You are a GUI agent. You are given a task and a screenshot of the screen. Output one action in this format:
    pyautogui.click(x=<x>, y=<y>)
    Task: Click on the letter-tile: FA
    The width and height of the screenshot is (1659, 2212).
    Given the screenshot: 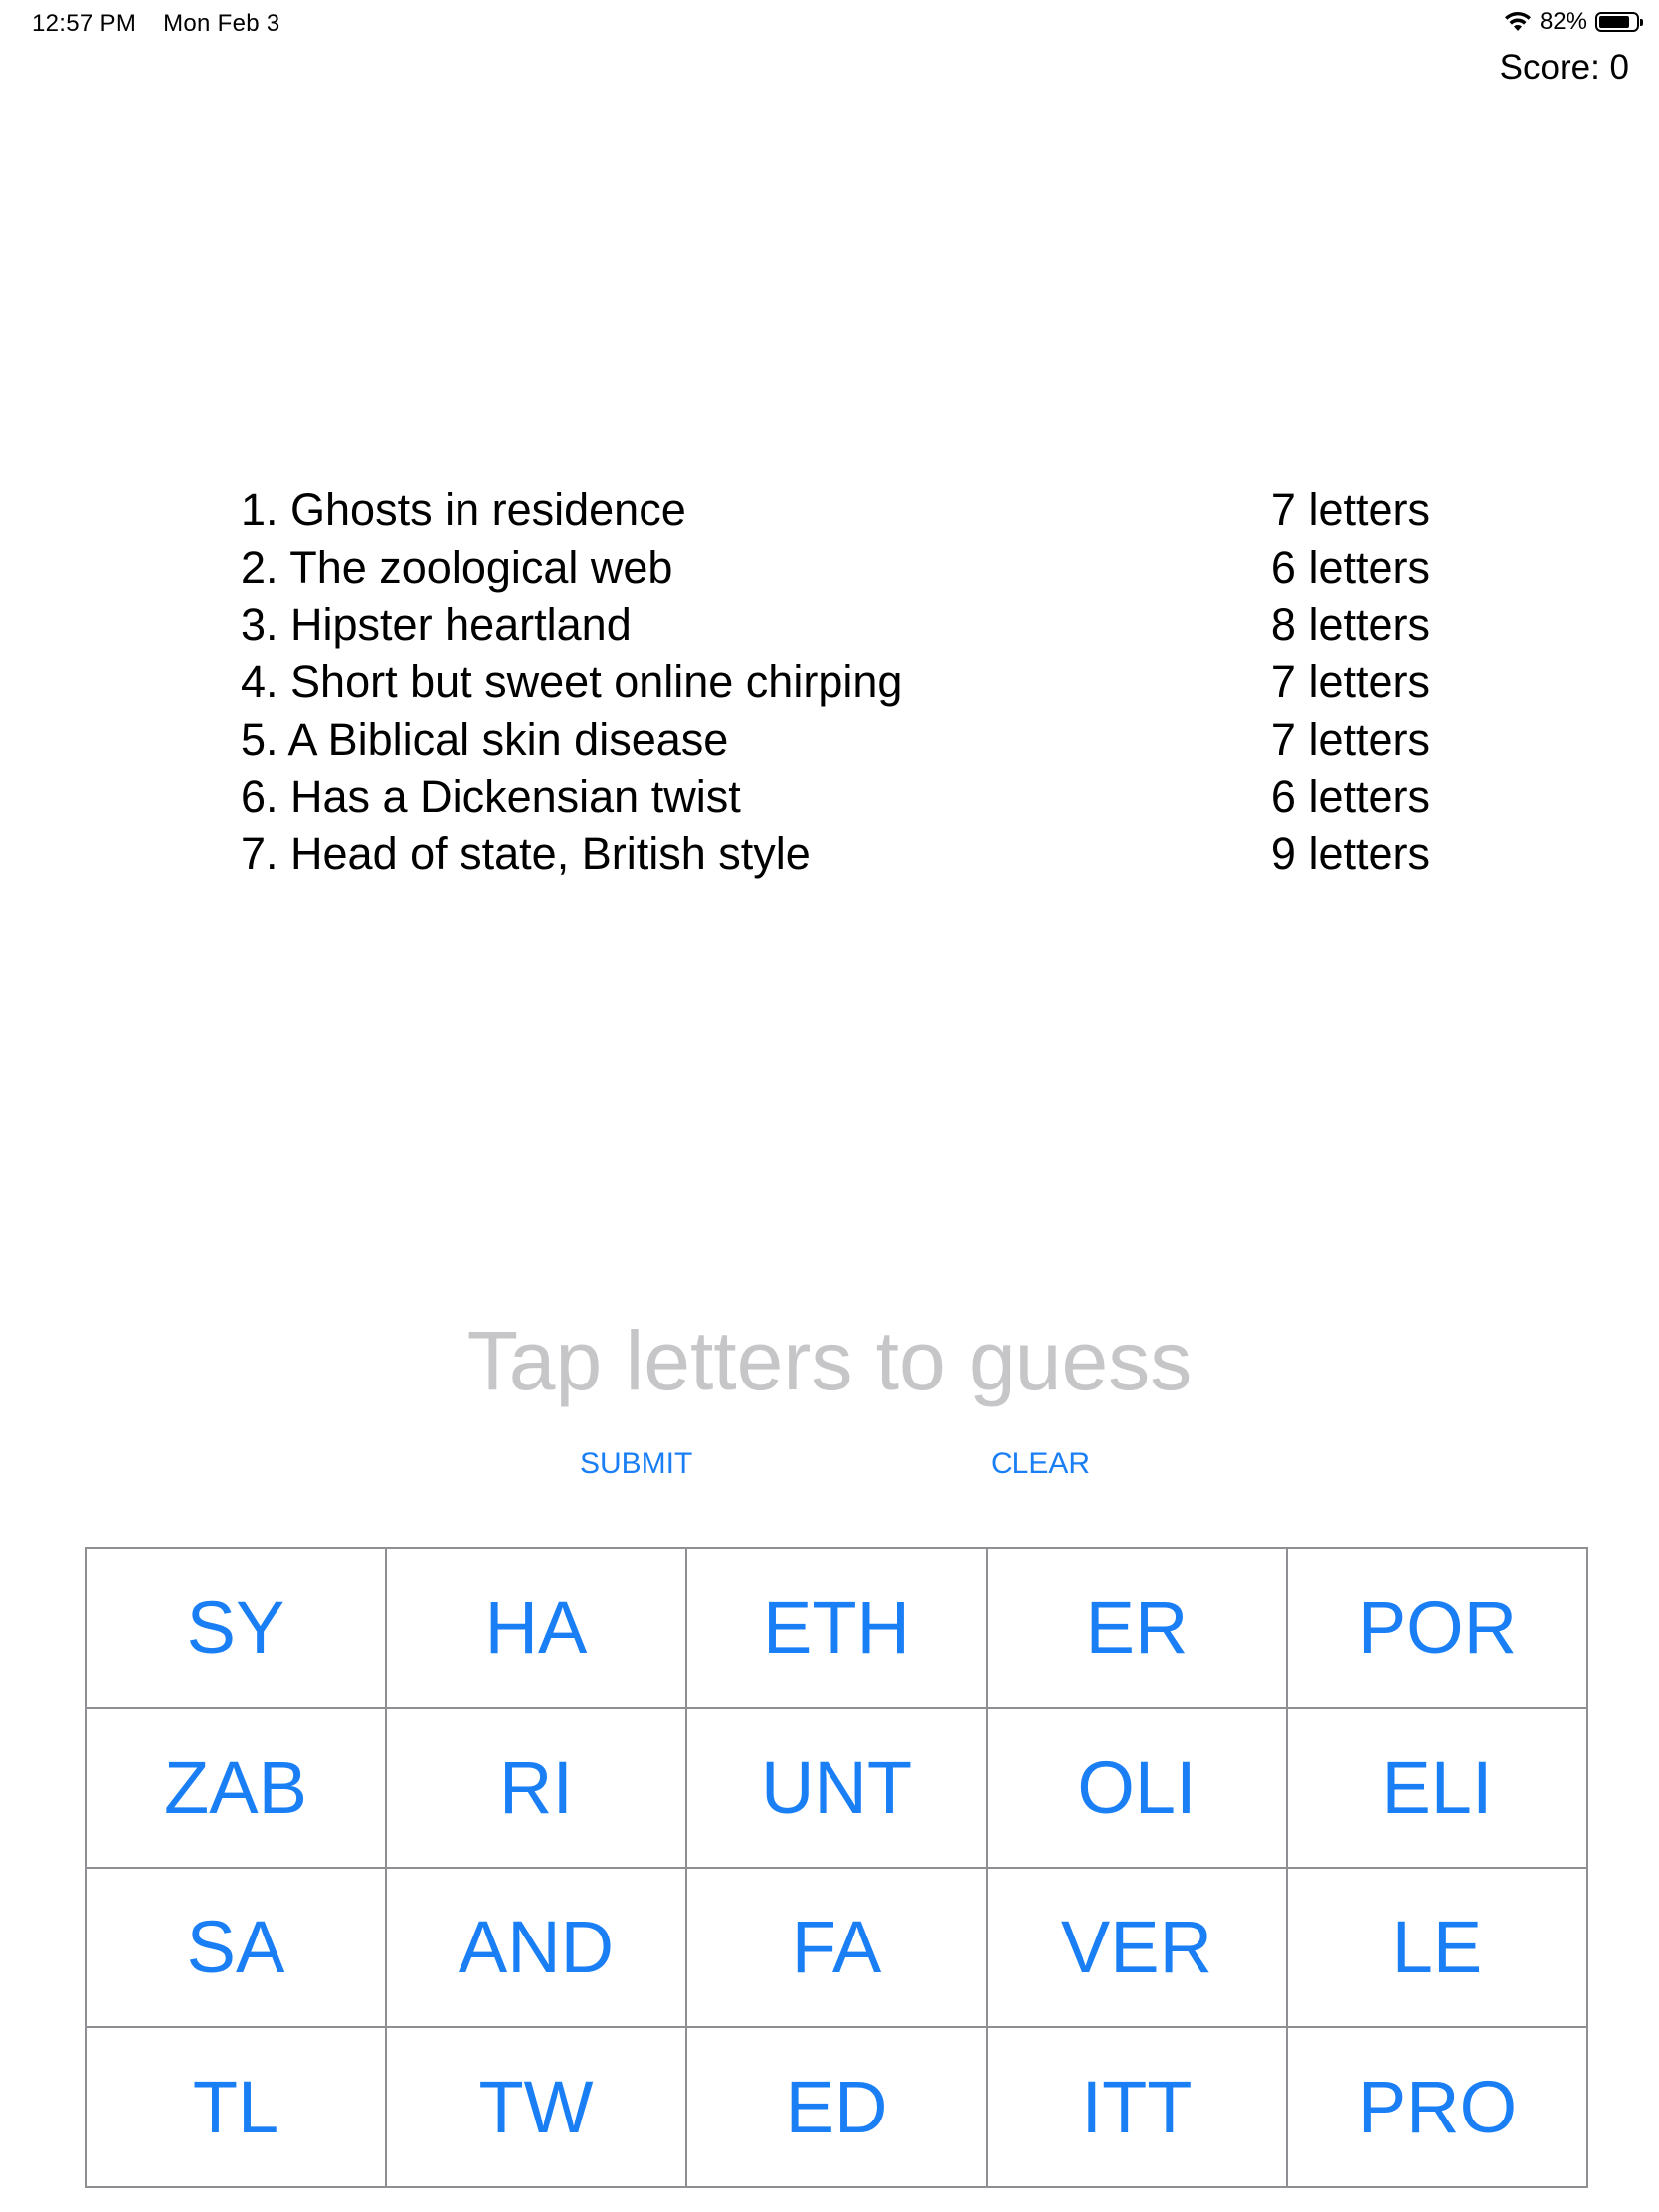 What is the action you would take?
    pyautogui.click(x=836, y=1947)
    